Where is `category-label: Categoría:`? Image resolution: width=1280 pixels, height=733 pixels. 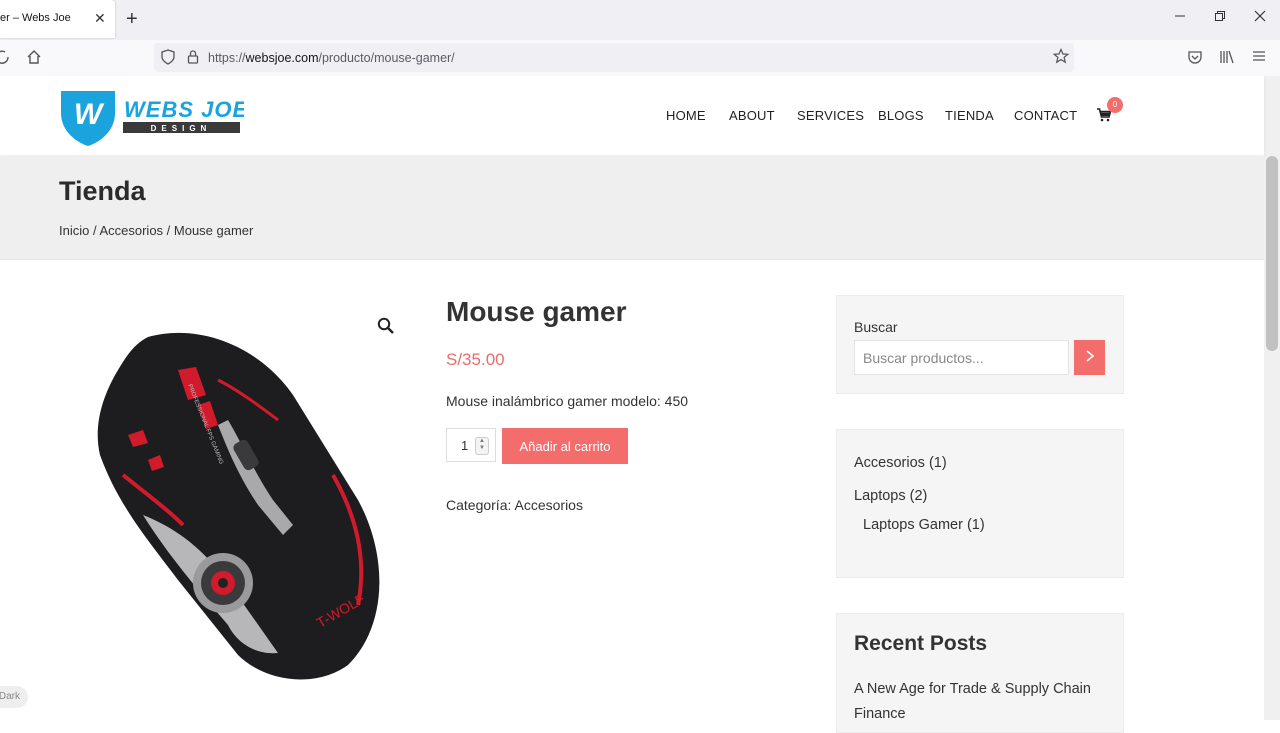
category-label: Categoría: is located at coordinates (480, 505).